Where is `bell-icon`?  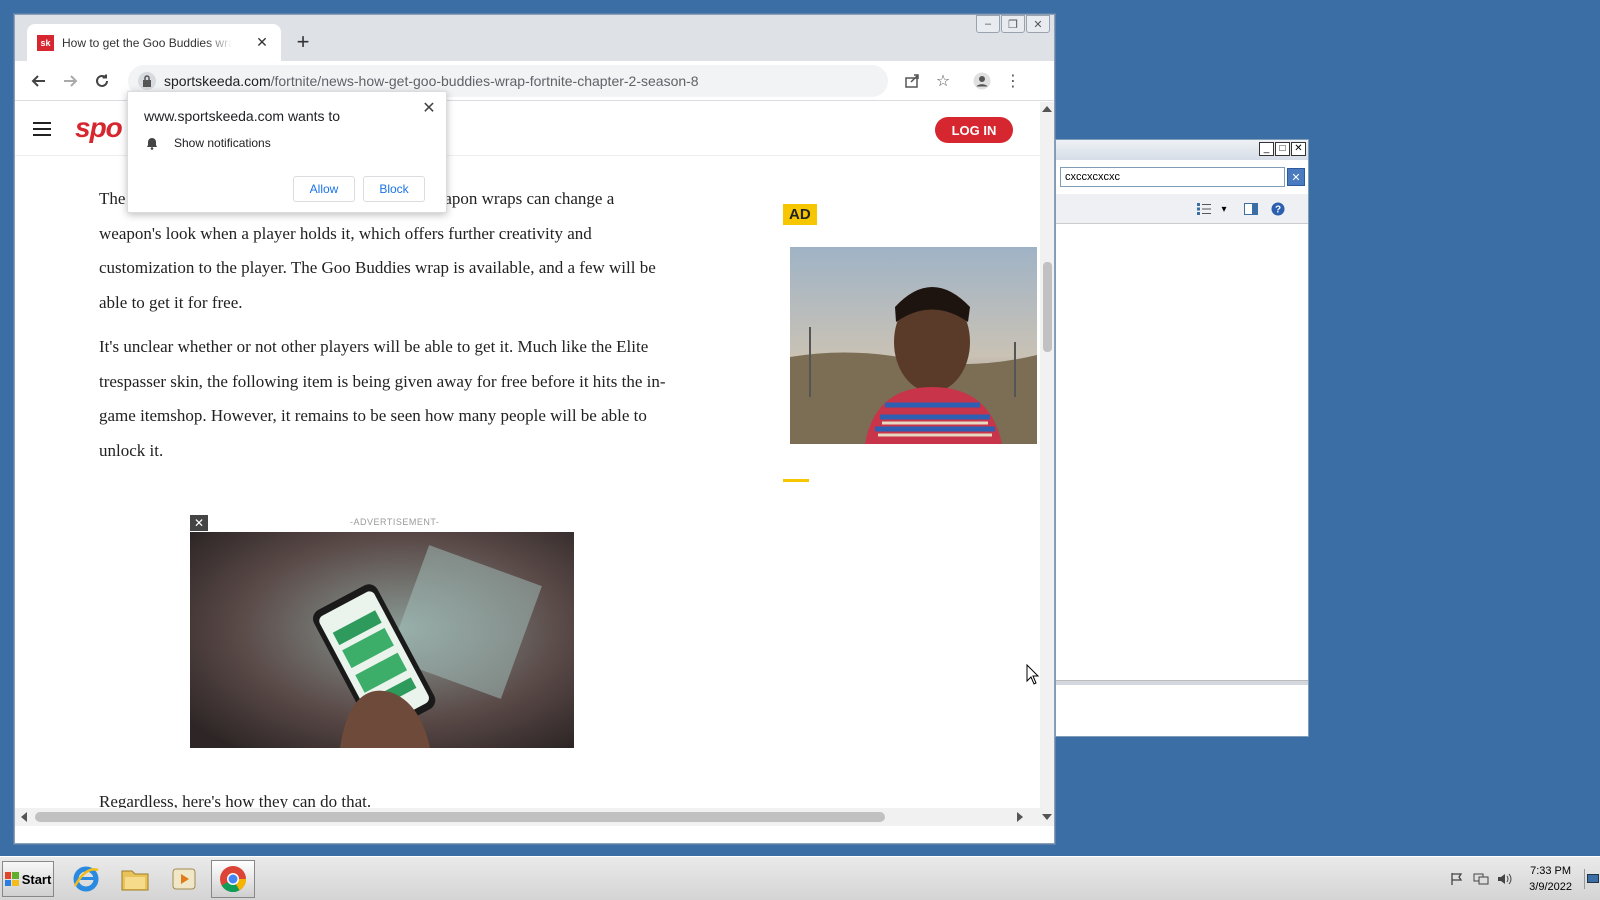
bell-icon is located at coordinates (152, 143).